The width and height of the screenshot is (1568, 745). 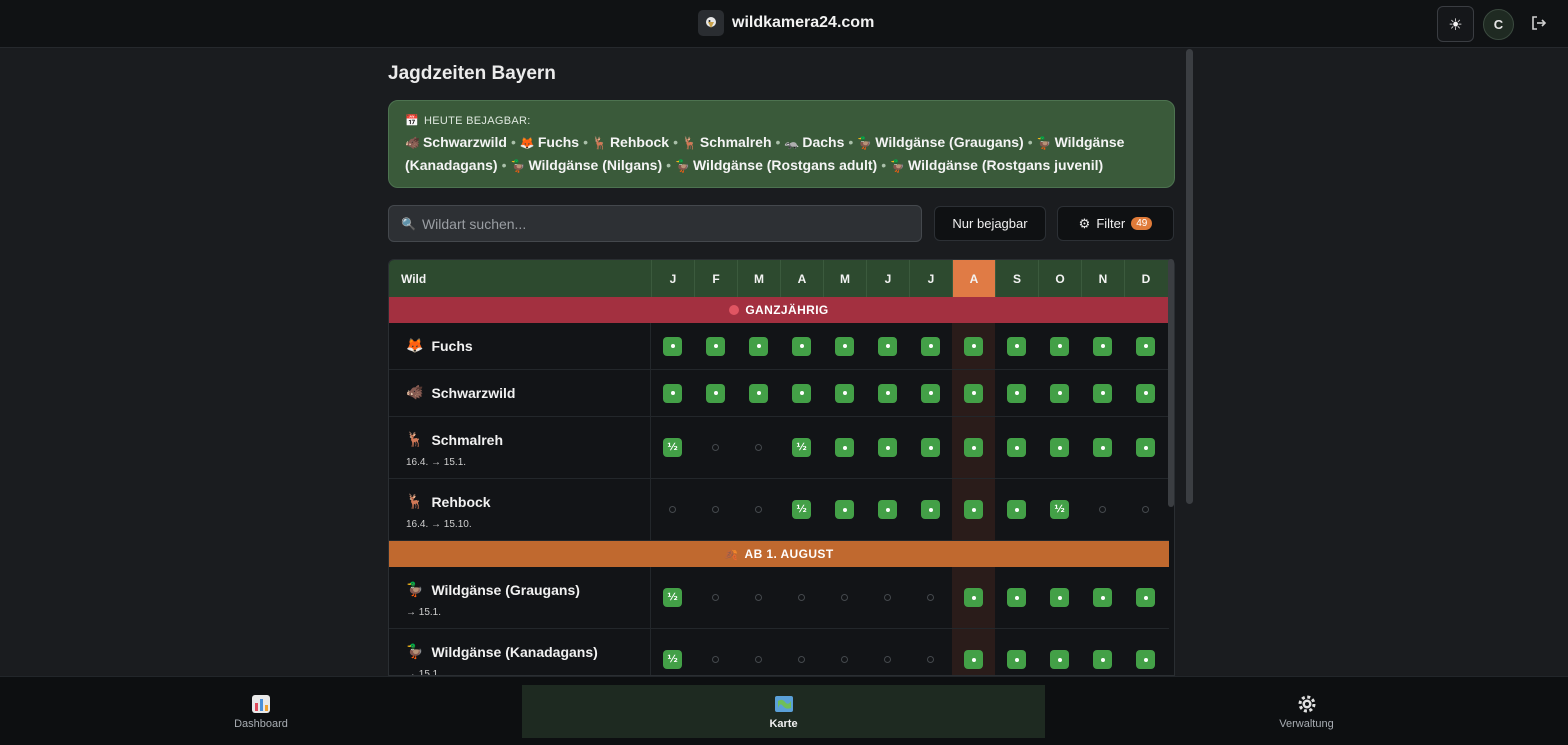 What do you see at coordinates (461, 501) in the screenshot?
I see `species-name: Rehbock` at bounding box center [461, 501].